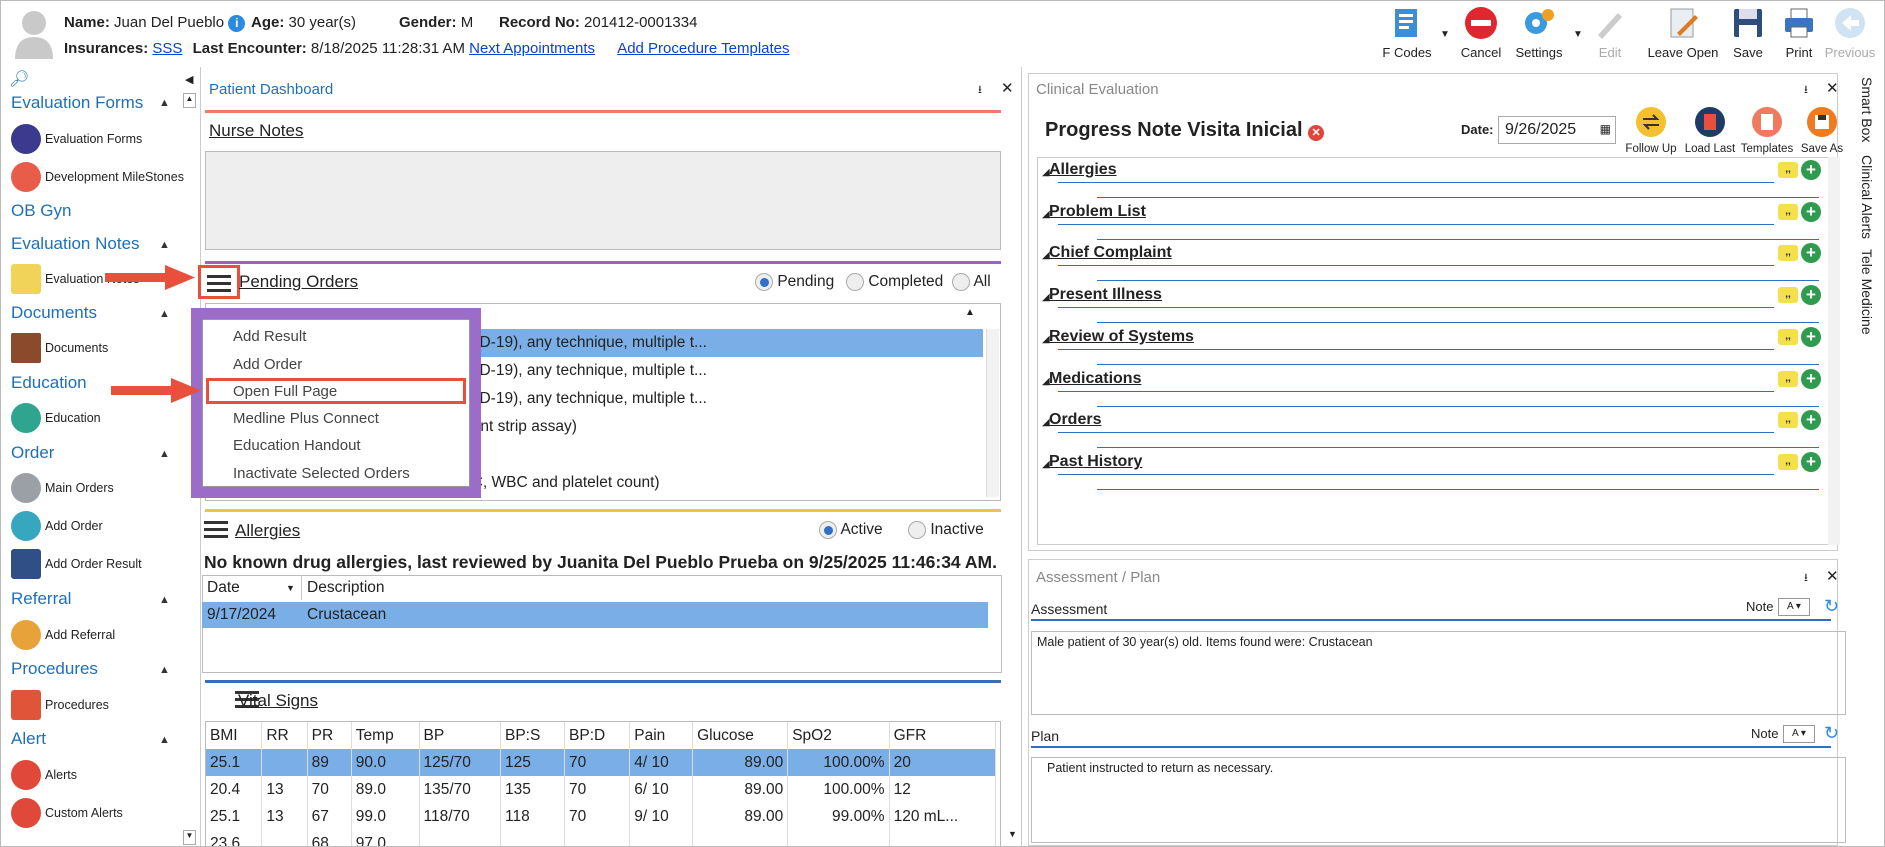  I want to click on section-procedures: Procedures, so click(54, 669).